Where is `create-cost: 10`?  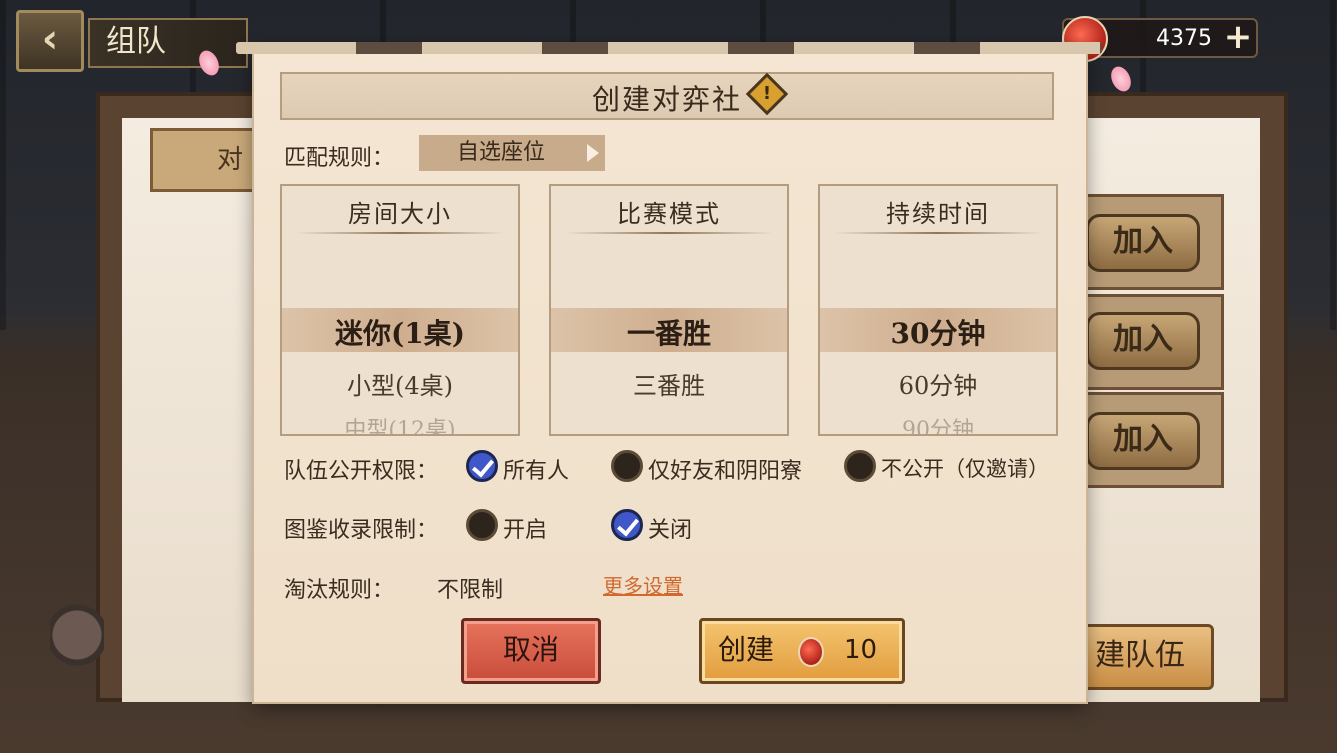 create-cost: 10 is located at coordinates (861, 650).